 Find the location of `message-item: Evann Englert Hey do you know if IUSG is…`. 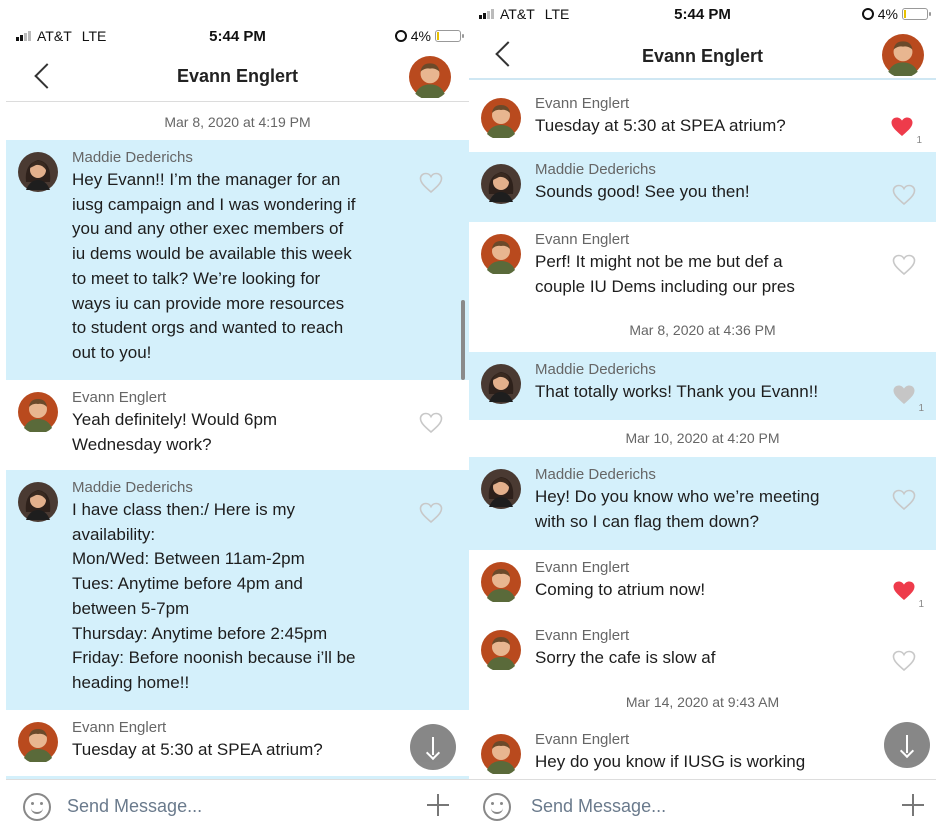

message-item: Evann Englert Hey do you know if IUSG is… is located at coordinates (702, 750).